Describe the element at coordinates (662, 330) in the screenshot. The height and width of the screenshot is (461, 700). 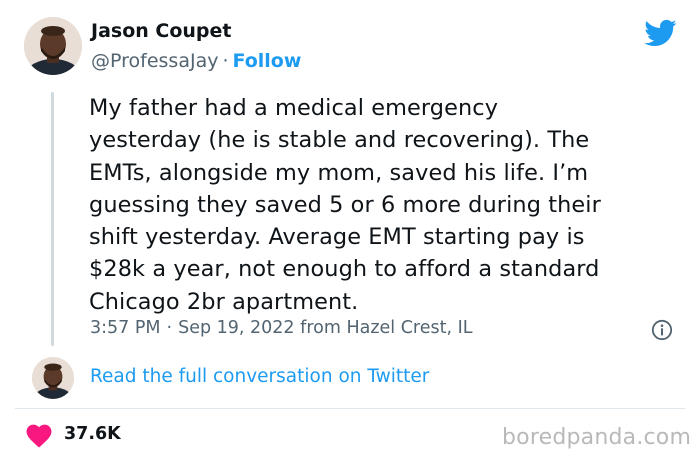
I see `info-icon` at that location.